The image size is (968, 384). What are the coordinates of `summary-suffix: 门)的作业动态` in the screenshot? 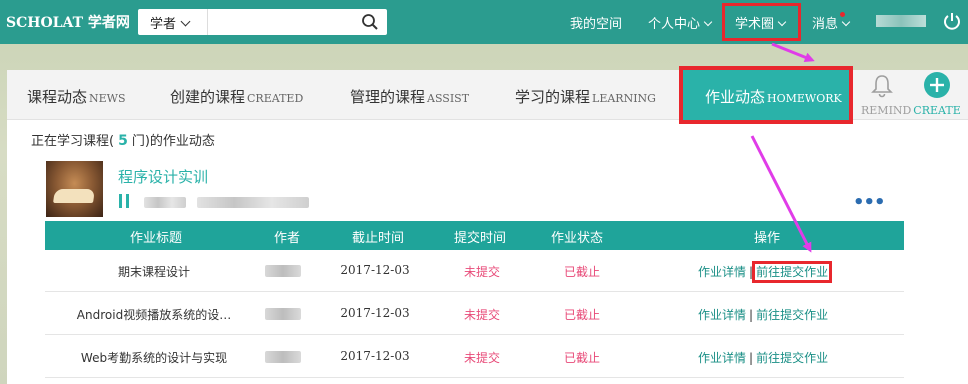 It's located at (173, 141).